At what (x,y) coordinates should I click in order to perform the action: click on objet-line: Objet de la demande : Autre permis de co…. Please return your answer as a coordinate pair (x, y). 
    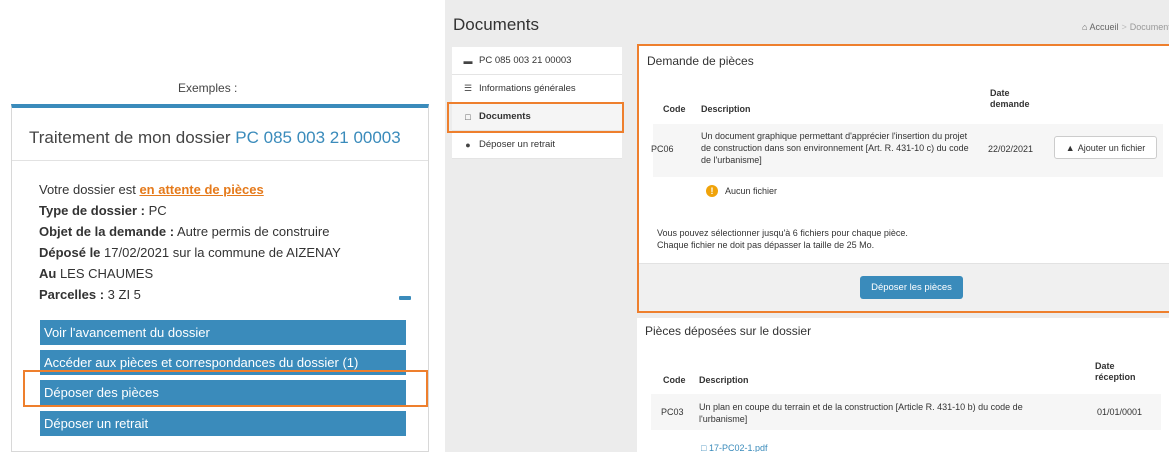
    Looking at the image, I should click on (184, 231).